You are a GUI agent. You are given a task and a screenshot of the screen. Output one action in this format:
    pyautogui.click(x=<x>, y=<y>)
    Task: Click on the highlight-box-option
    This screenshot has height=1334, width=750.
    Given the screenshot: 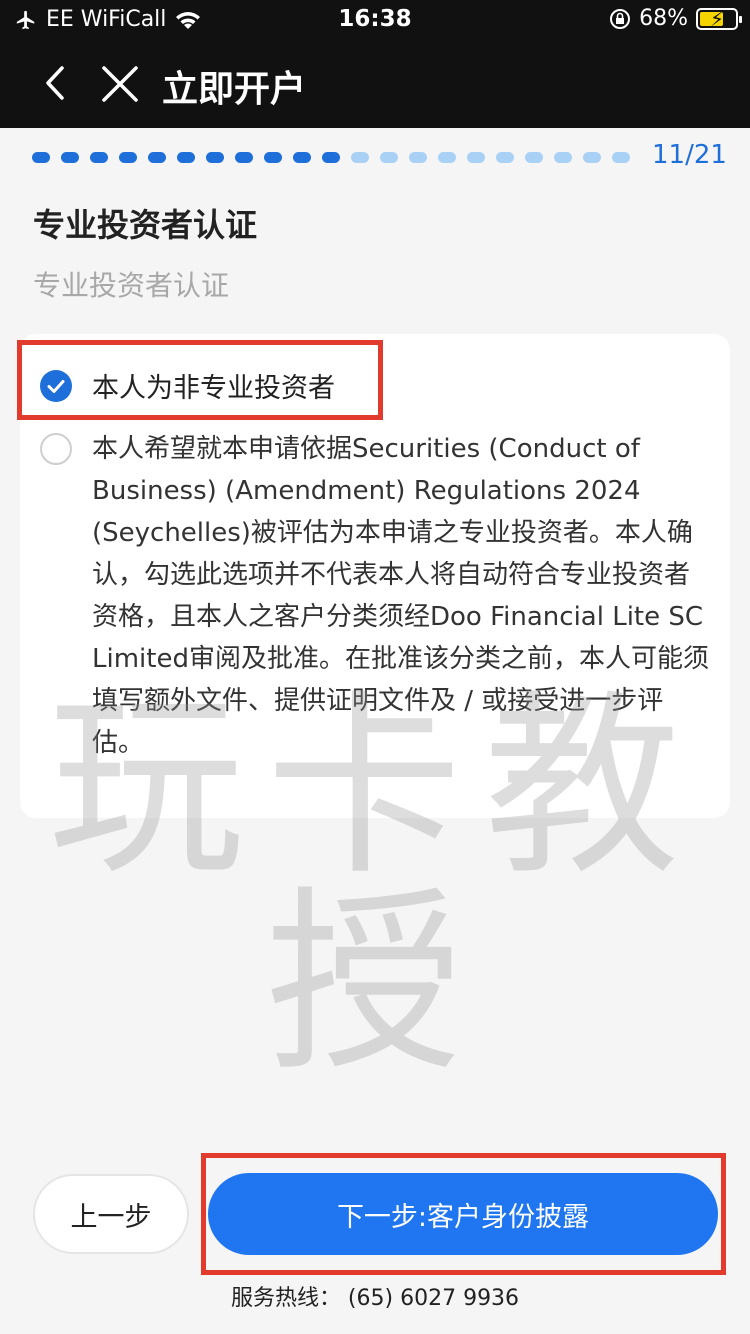 What is the action you would take?
    pyautogui.click(x=200, y=380)
    